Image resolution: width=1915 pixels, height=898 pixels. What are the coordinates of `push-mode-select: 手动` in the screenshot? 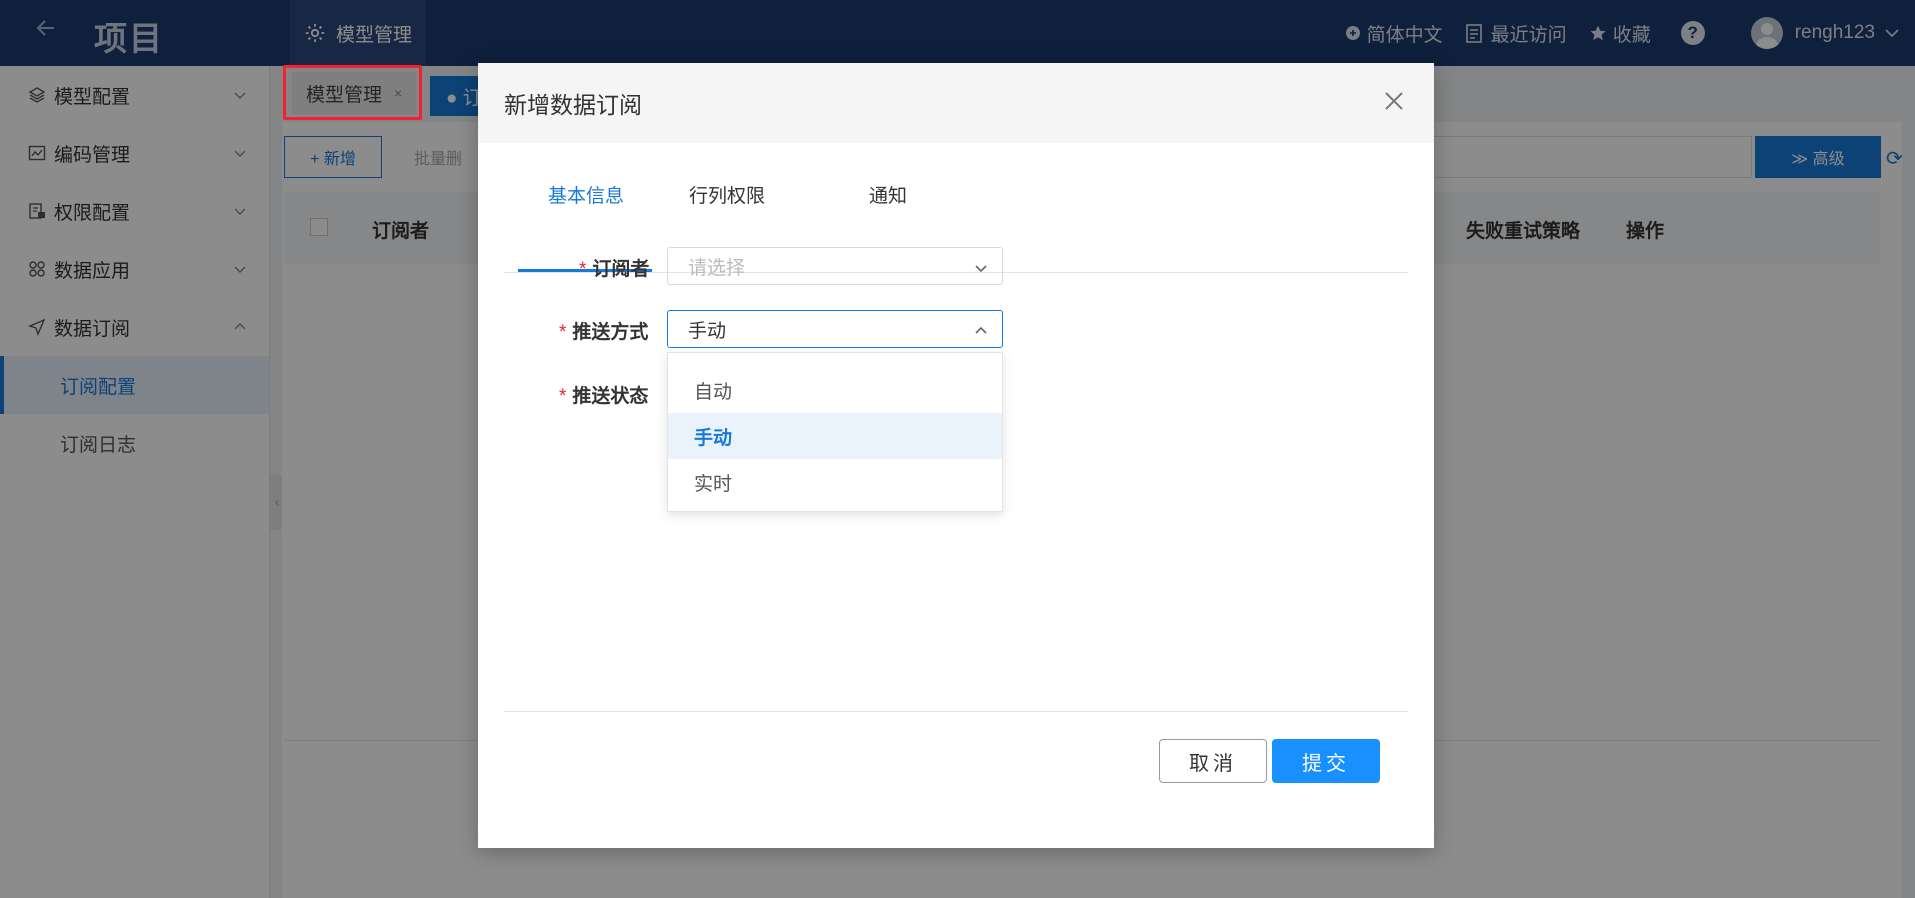 It's located at (835, 329).